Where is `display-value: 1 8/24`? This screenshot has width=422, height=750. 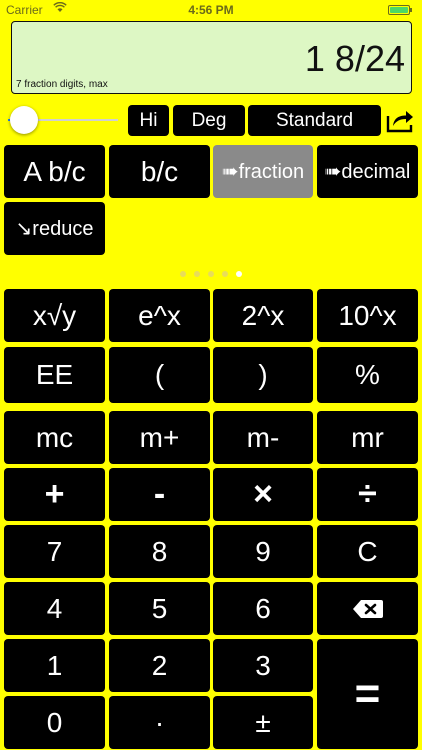 display-value: 1 8/24 is located at coordinates (354, 58).